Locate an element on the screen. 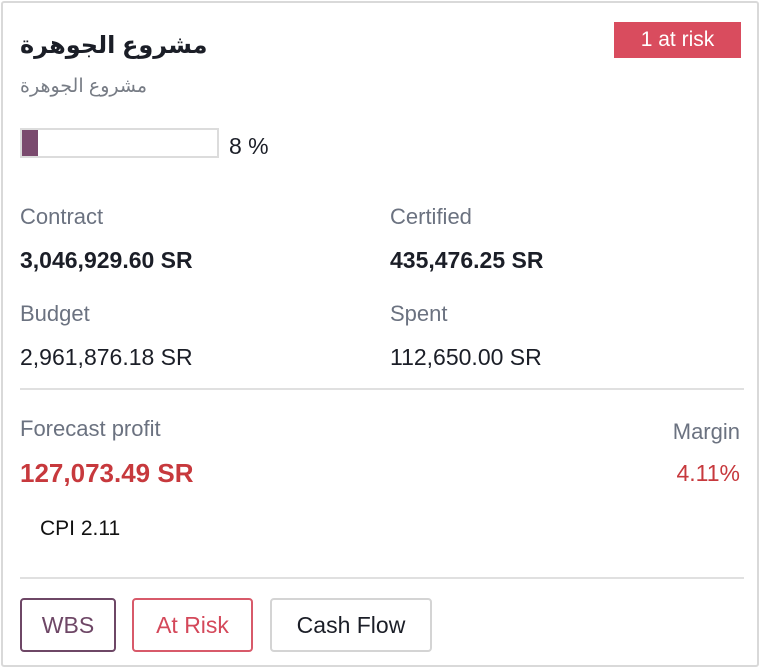 The height and width of the screenshot is (668, 760). progress-percent: 8 % is located at coordinates (249, 146).